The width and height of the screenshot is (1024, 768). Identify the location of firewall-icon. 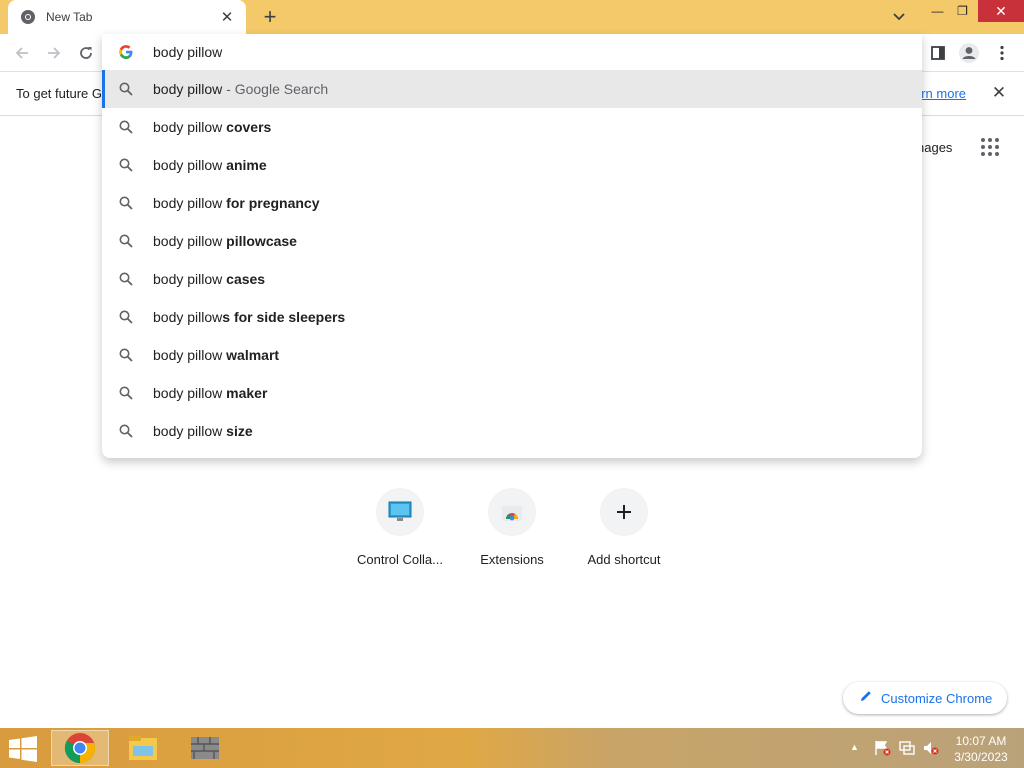
(205, 748).